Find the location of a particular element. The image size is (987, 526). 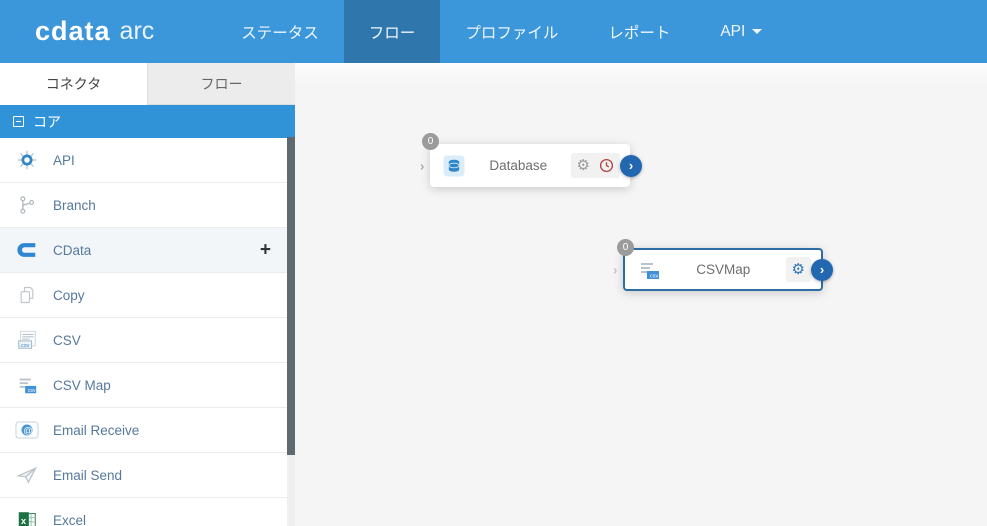

sidebar-scrollbar-track is located at coordinates (291, 331).